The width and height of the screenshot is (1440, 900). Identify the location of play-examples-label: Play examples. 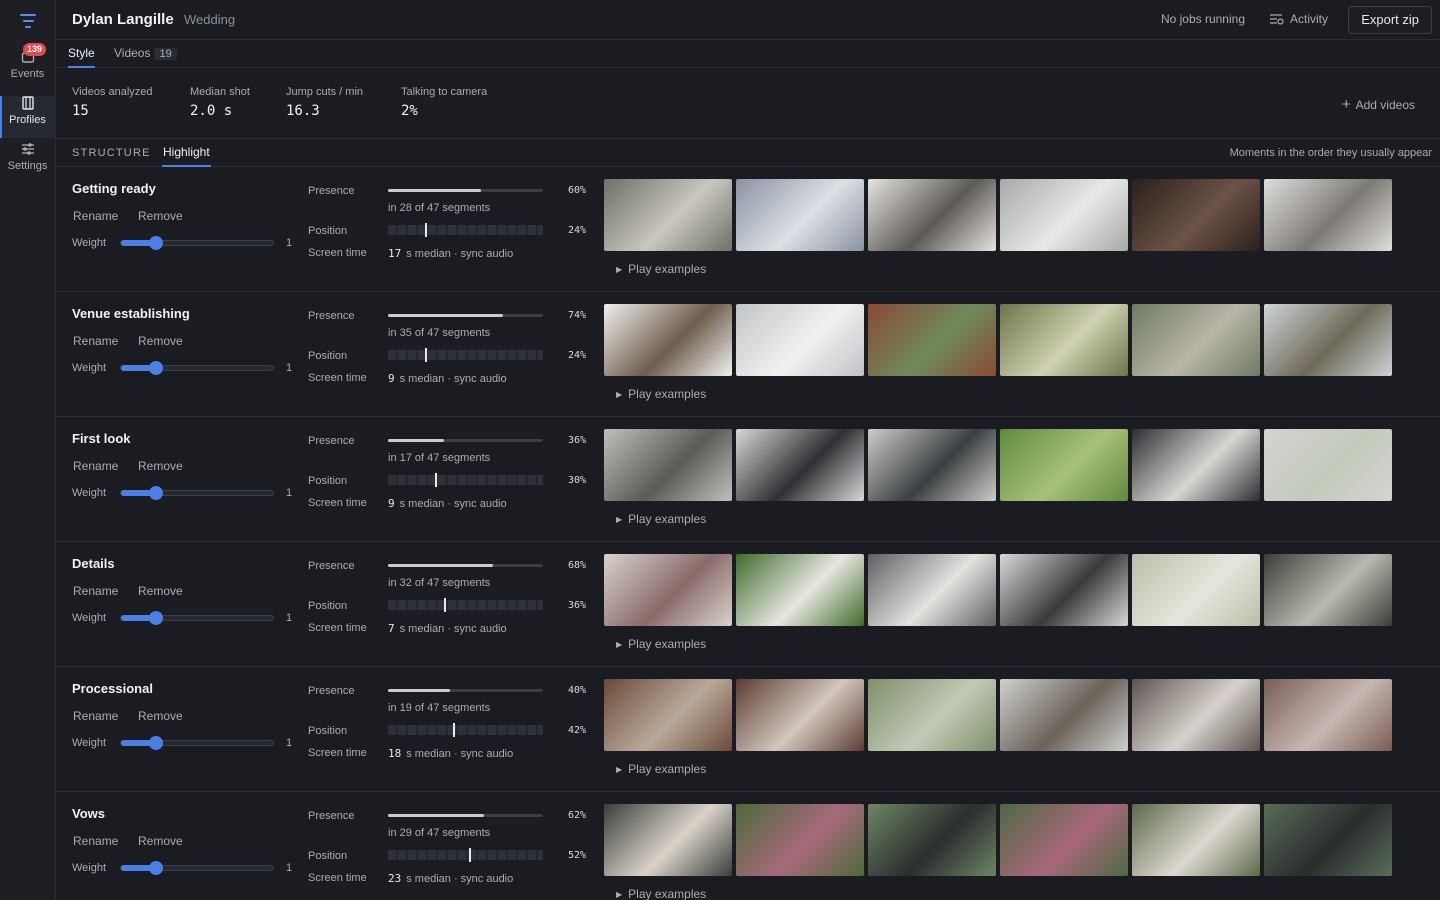
(667, 269).